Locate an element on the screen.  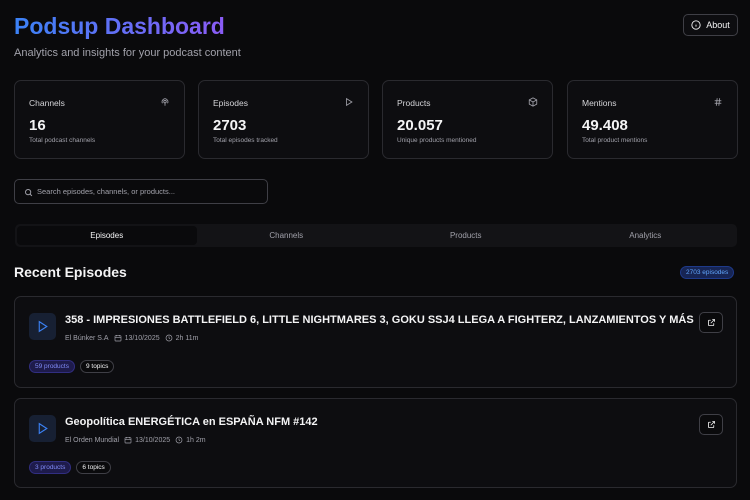
stat-value: 49.408 is located at coordinates (605, 125).